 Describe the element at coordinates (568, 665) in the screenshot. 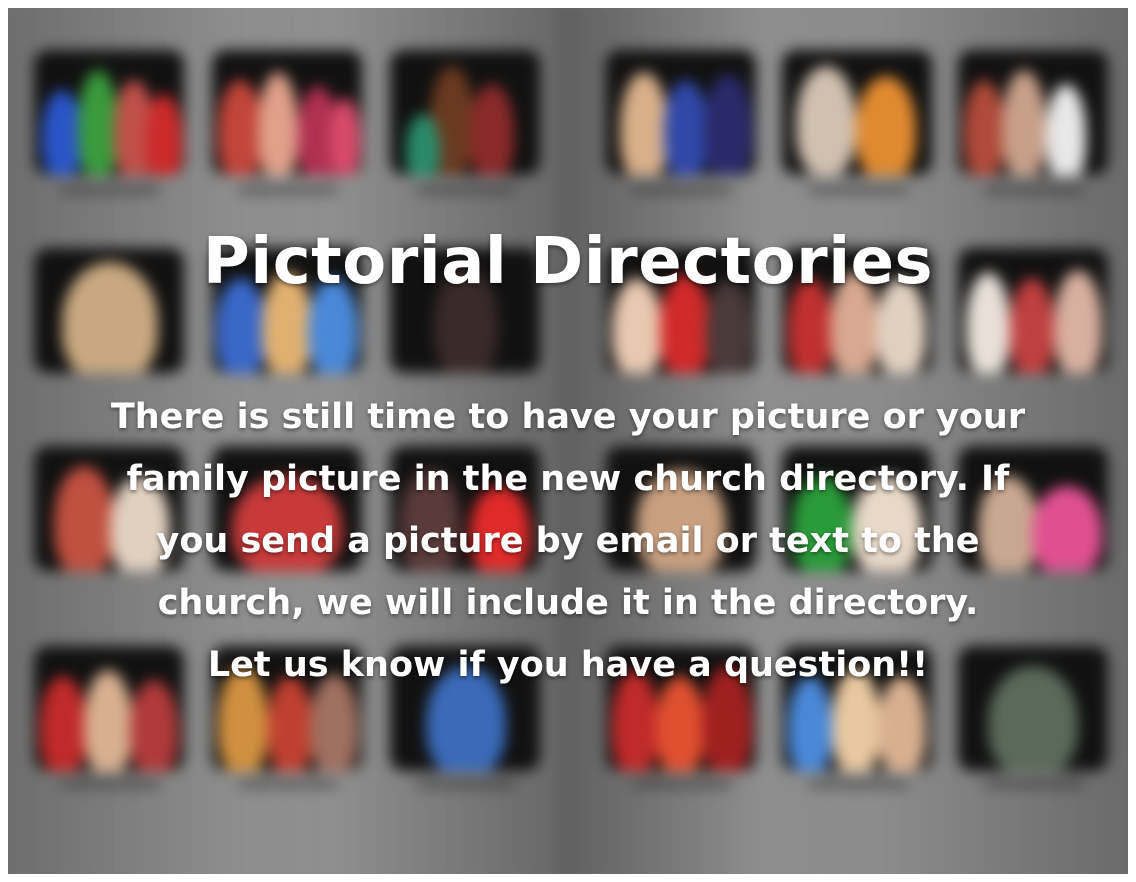

I see `message-line: Let us know if you have a question!!` at that location.